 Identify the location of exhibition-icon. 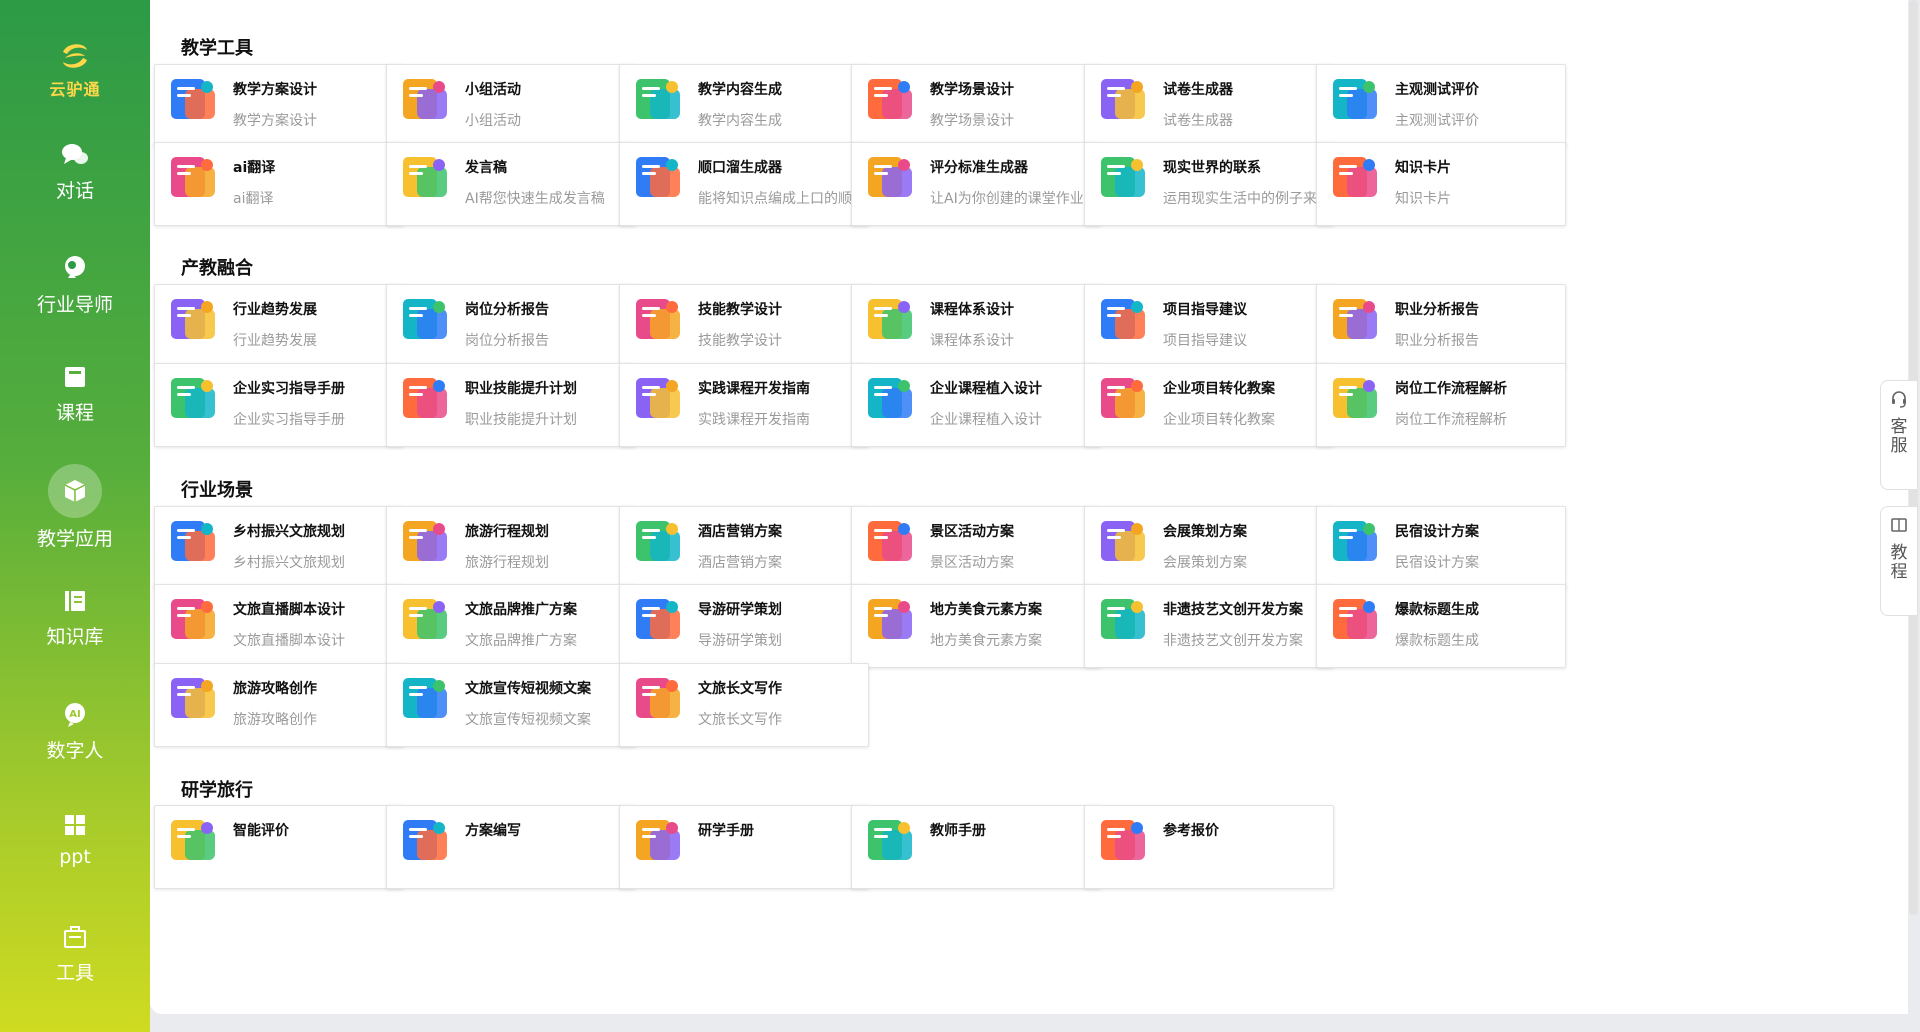
(1124, 542).